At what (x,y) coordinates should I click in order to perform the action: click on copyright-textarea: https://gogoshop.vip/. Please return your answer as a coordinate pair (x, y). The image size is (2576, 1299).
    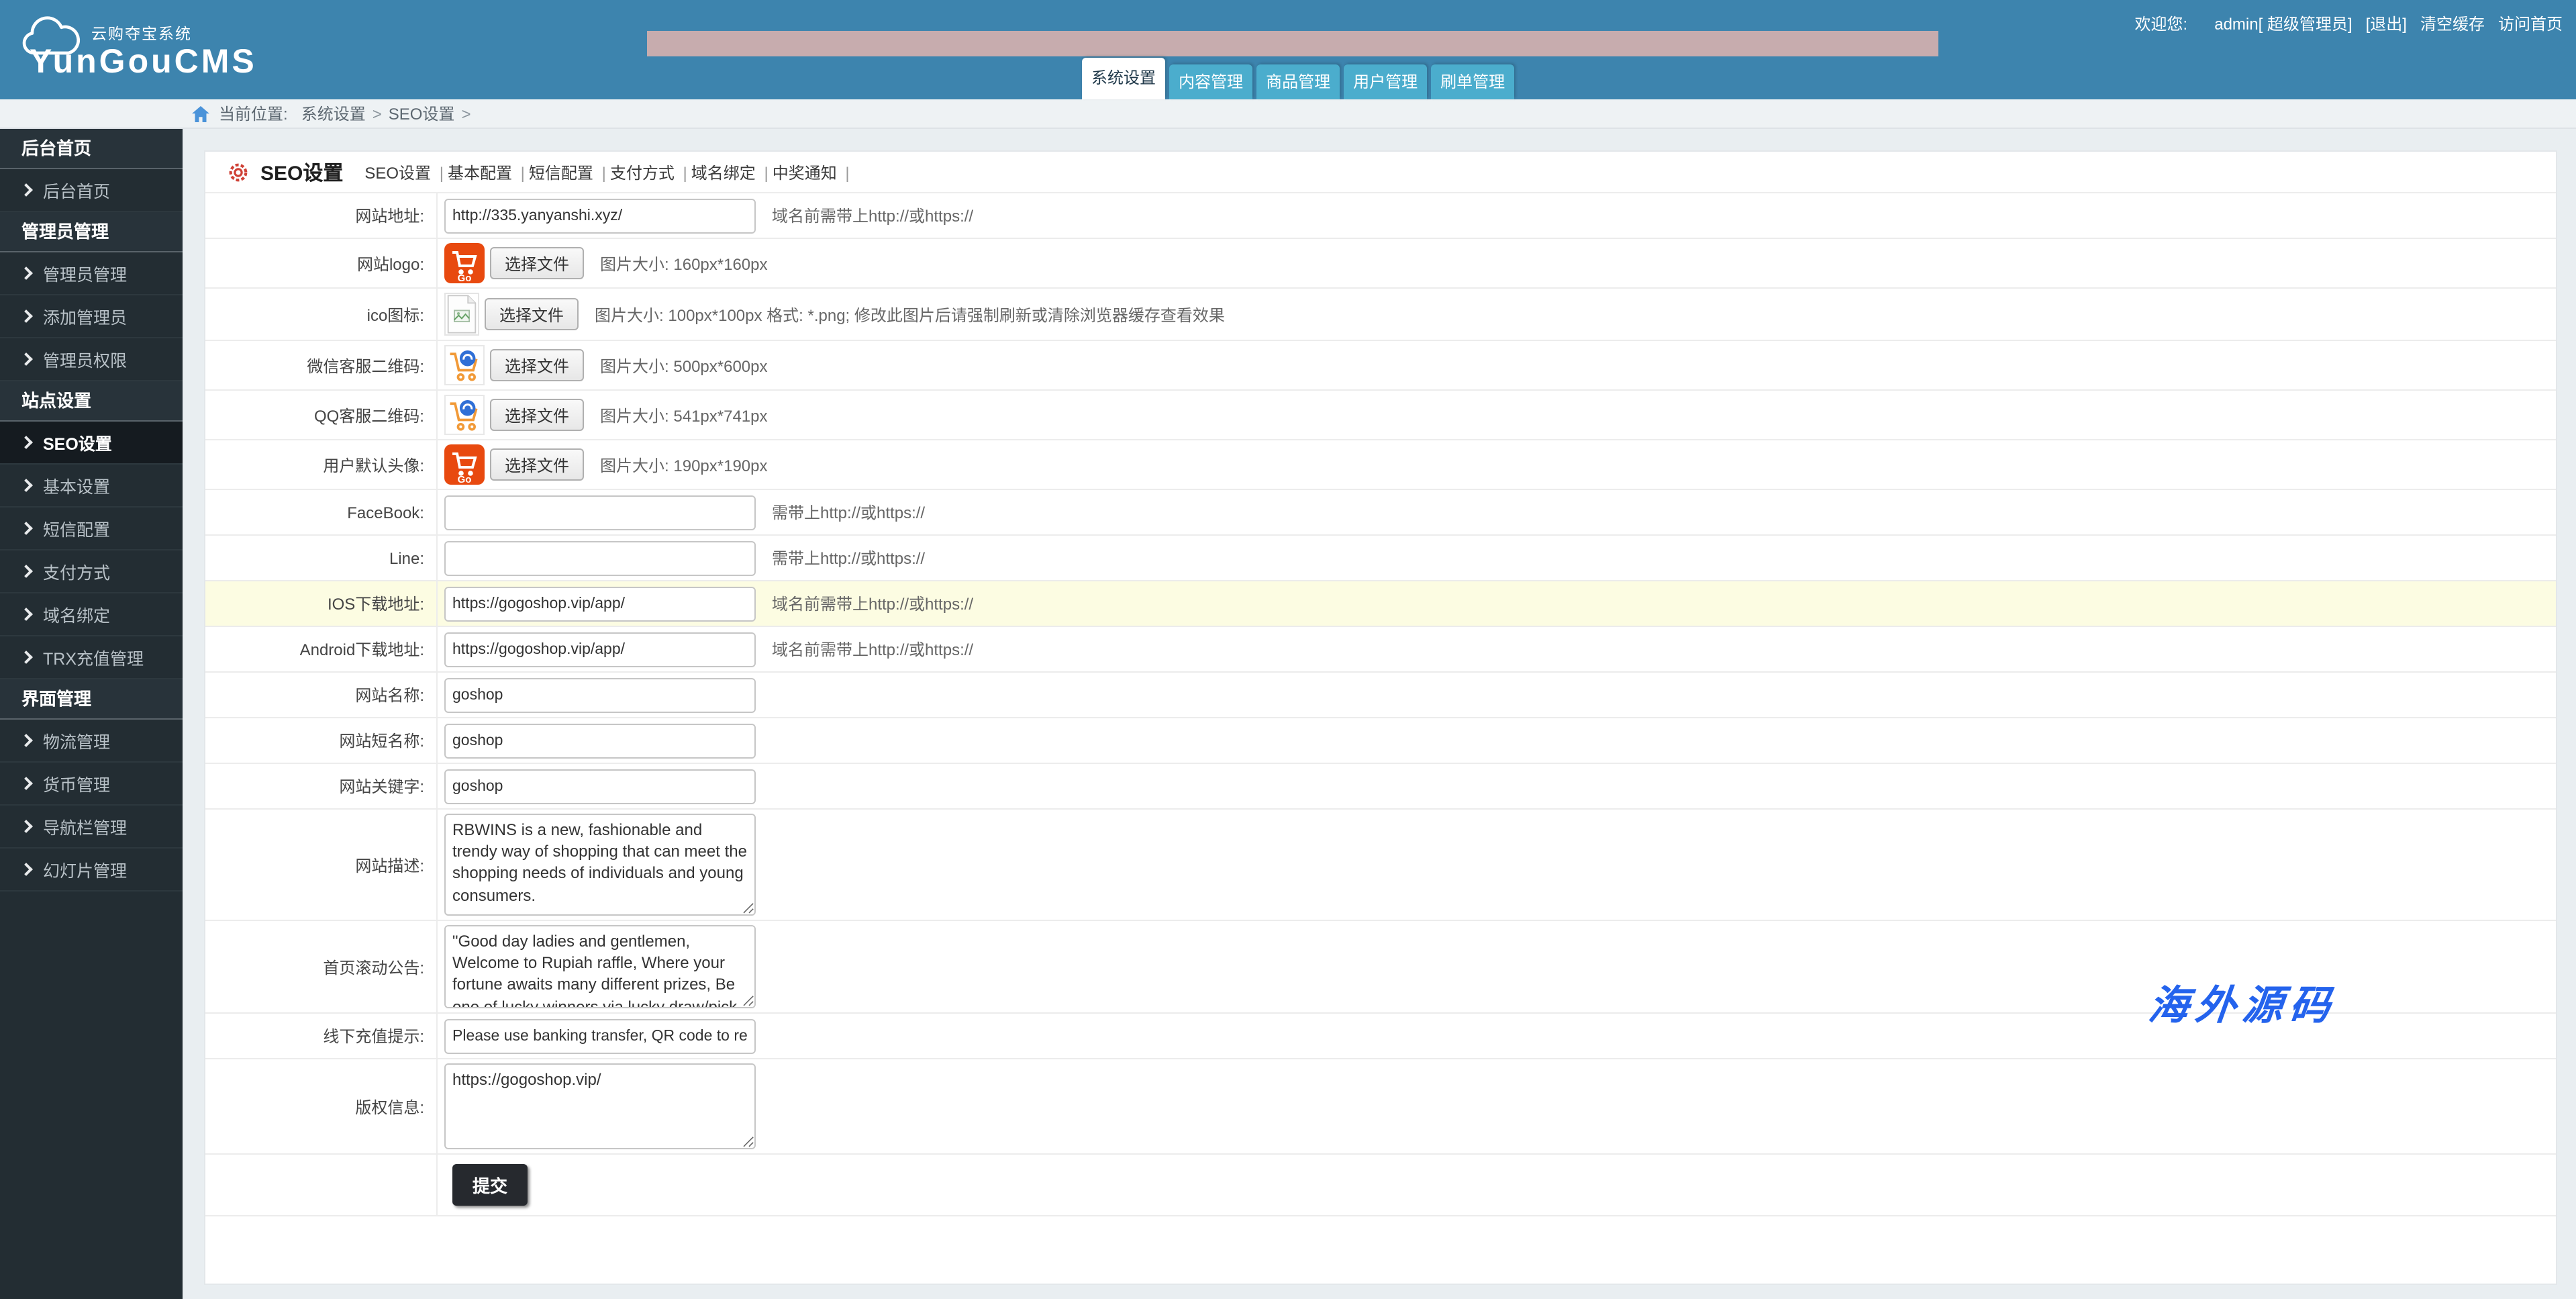
    Looking at the image, I should click on (600, 1106).